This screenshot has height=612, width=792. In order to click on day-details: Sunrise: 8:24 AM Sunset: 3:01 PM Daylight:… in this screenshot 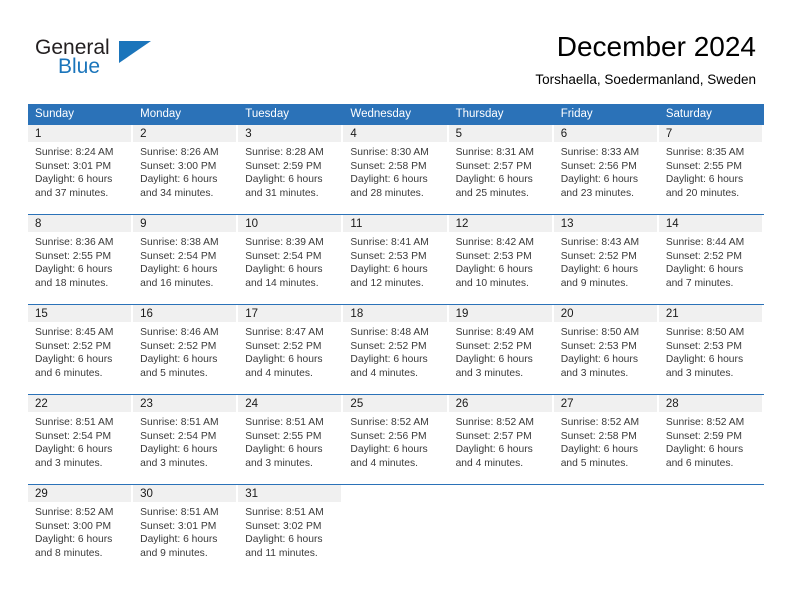, I will do `click(80, 171)`.